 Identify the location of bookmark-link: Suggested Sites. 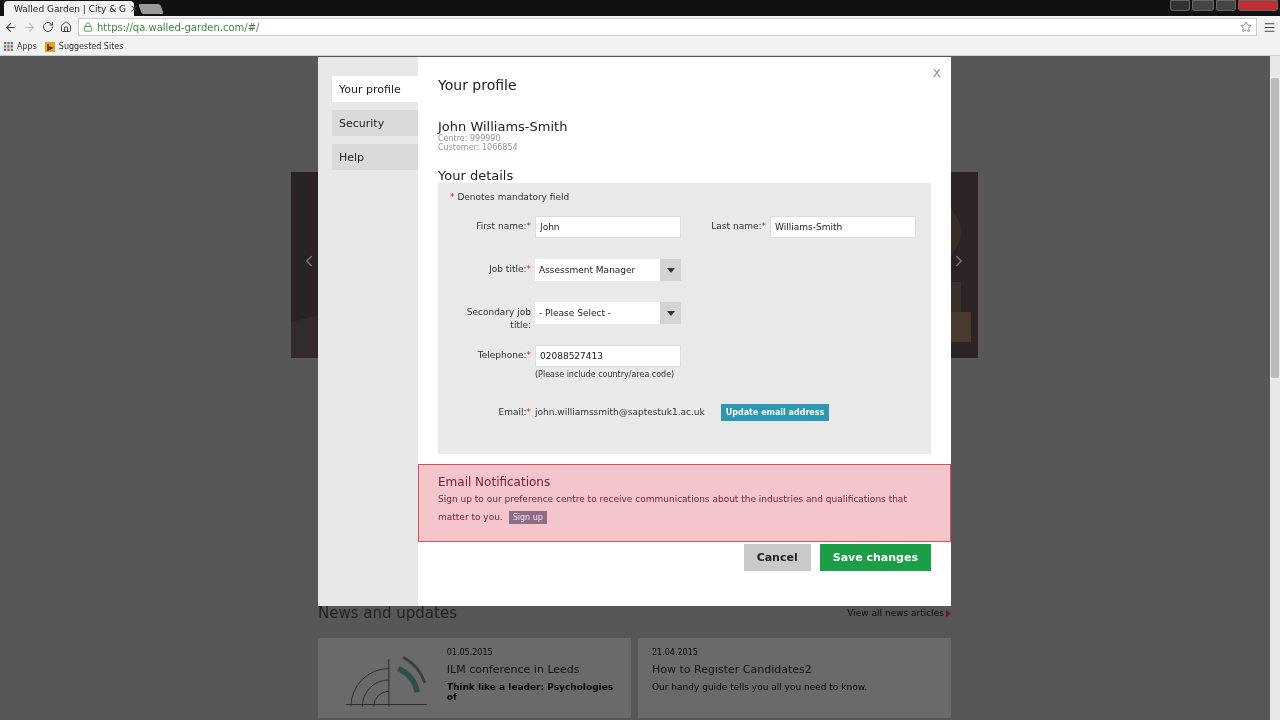
(84, 46).